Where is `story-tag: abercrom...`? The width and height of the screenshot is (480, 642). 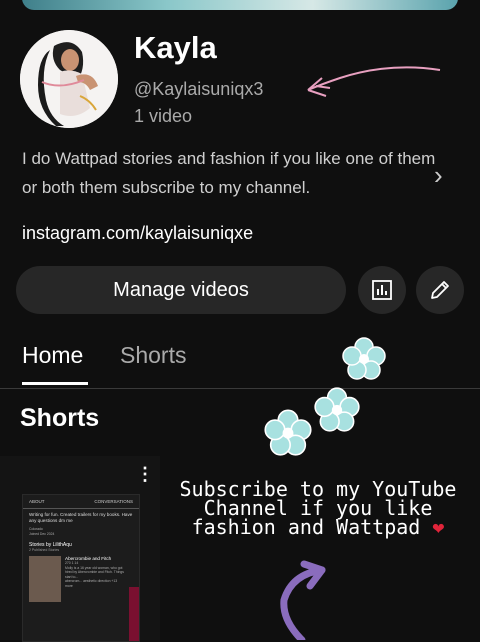
story-tag: abercrom... is located at coordinates (74, 581).